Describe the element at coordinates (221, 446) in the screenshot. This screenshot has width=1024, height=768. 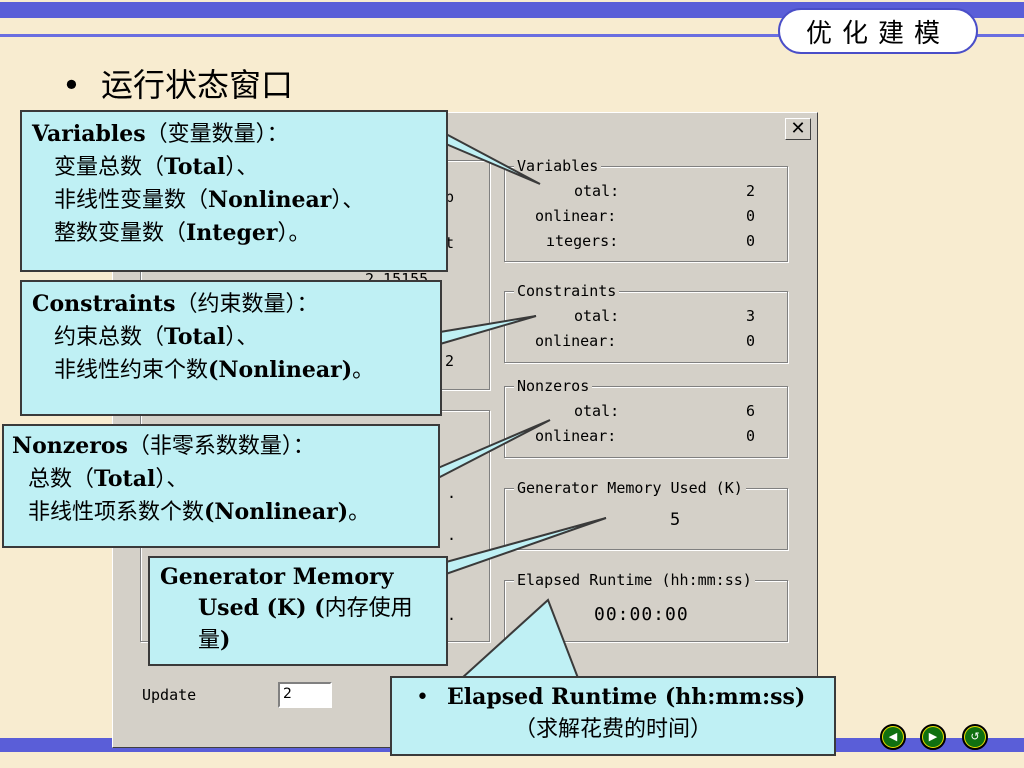
I see `callout-cn: （非零系数数量）：` at that location.